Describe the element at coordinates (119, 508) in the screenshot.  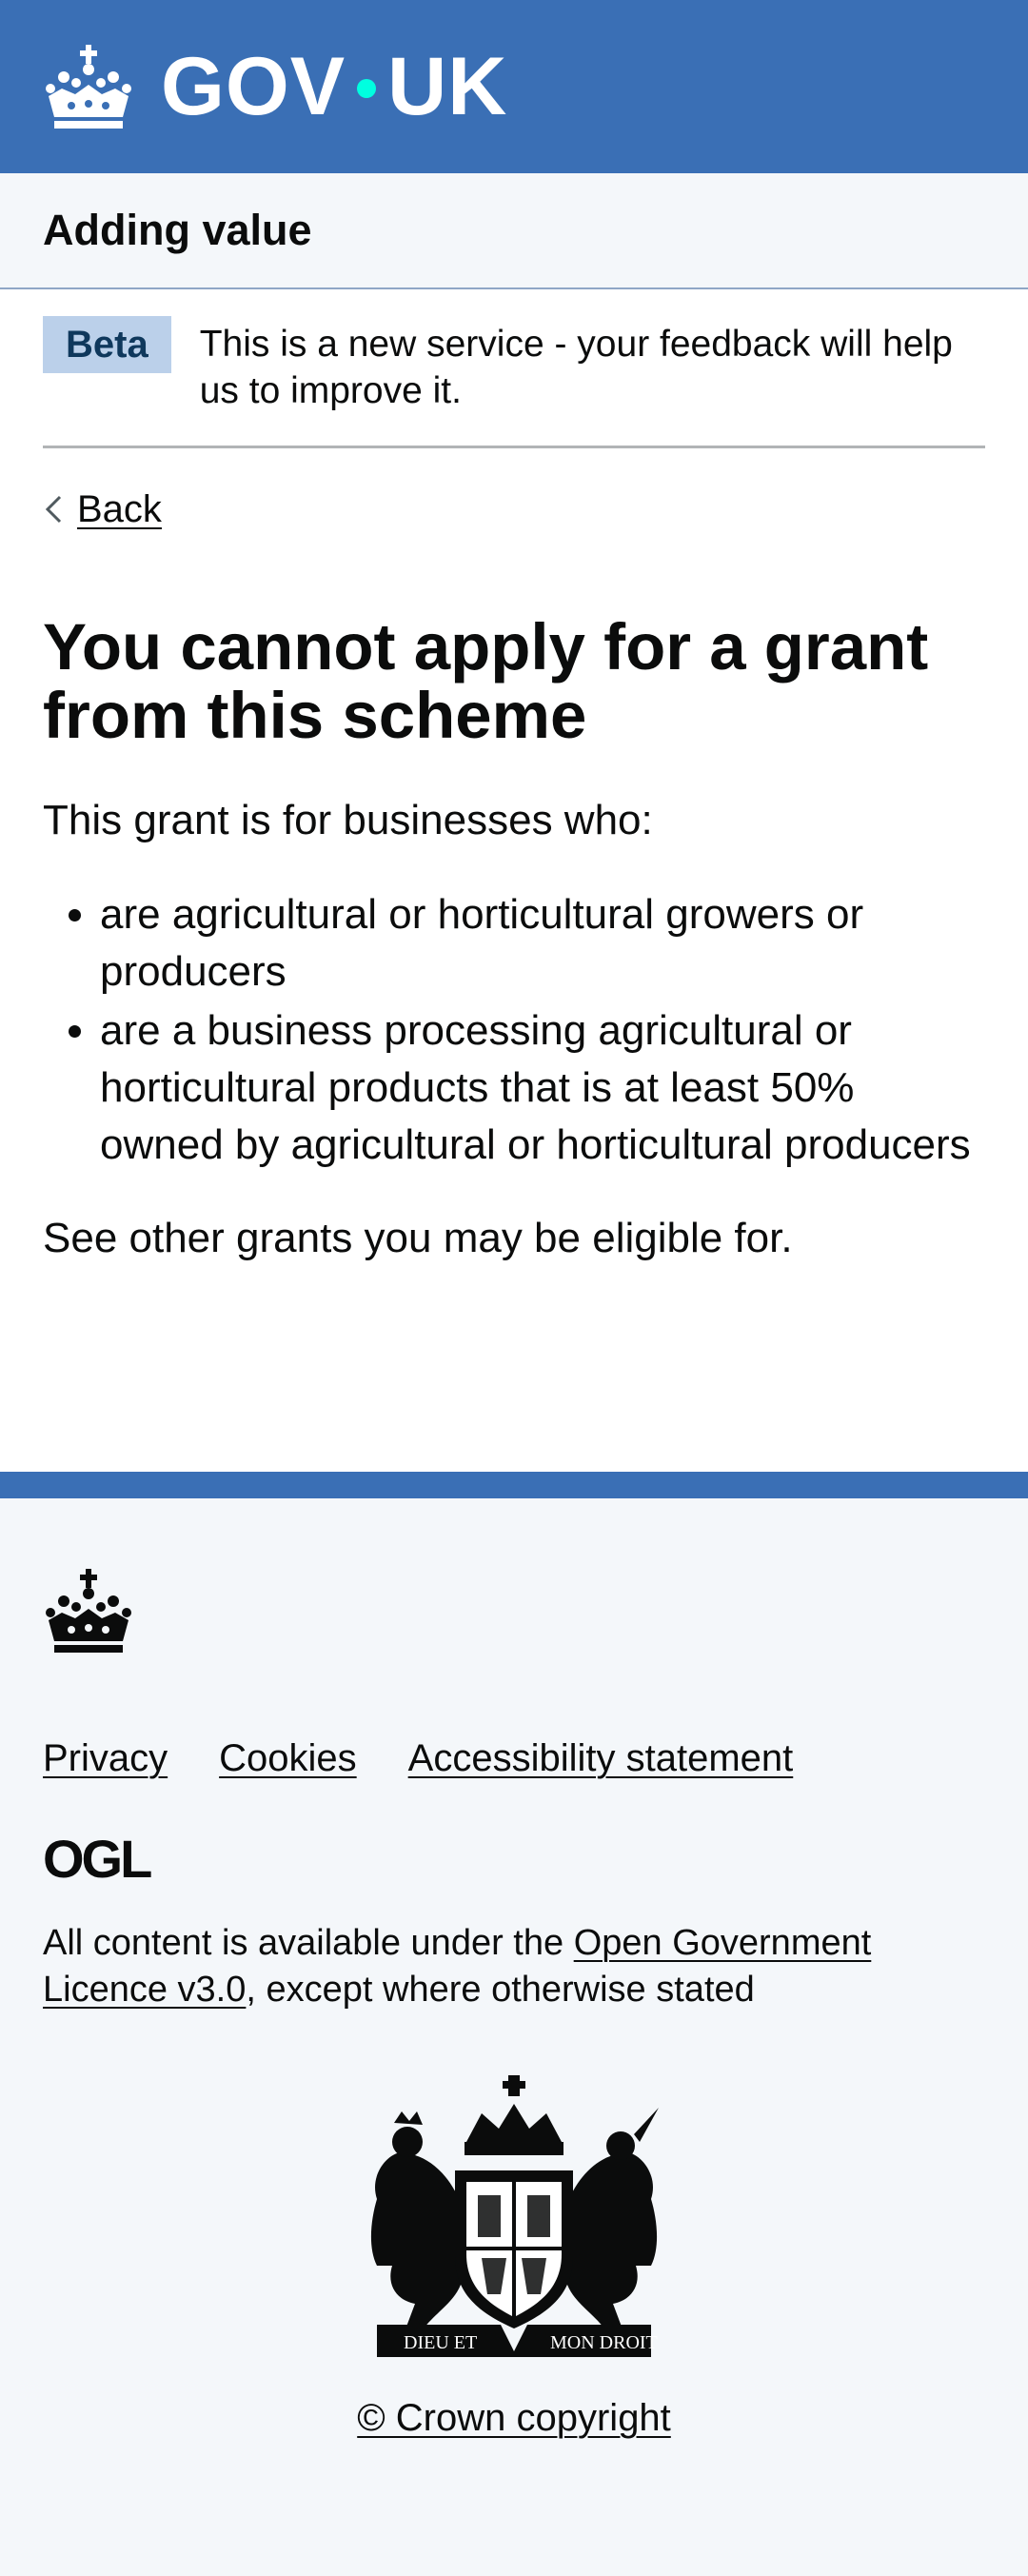
I see `back-link-label: Back` at that location.